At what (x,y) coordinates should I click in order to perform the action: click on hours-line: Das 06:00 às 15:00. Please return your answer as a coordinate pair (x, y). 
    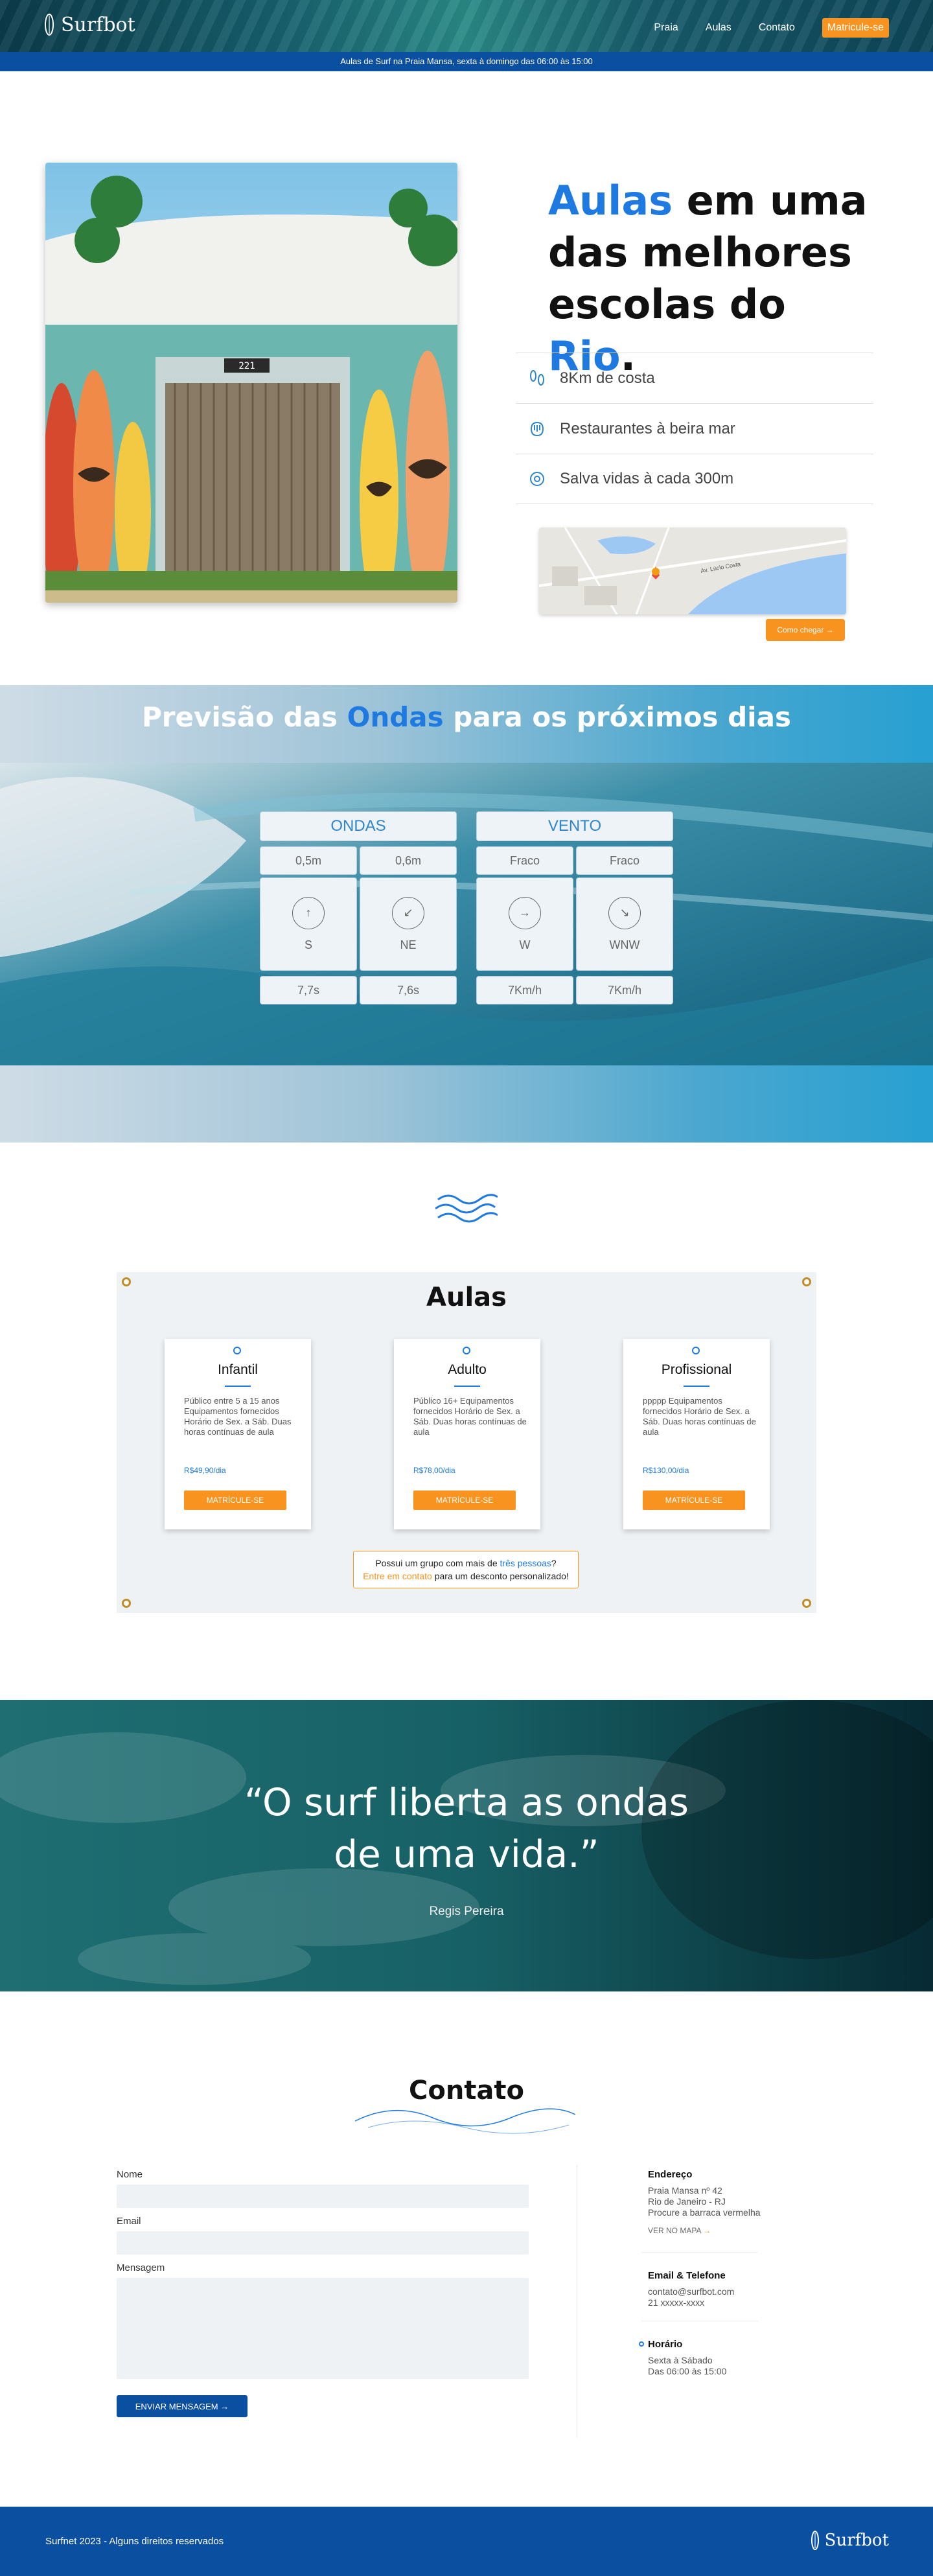
    Looking at the image, I should click on (687, 2371).